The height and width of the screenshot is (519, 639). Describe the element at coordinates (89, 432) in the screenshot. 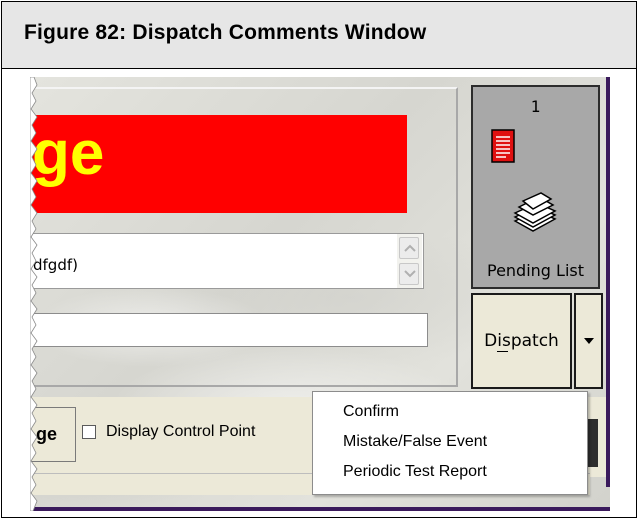

I see `display-control-point-checkbox` at that location.